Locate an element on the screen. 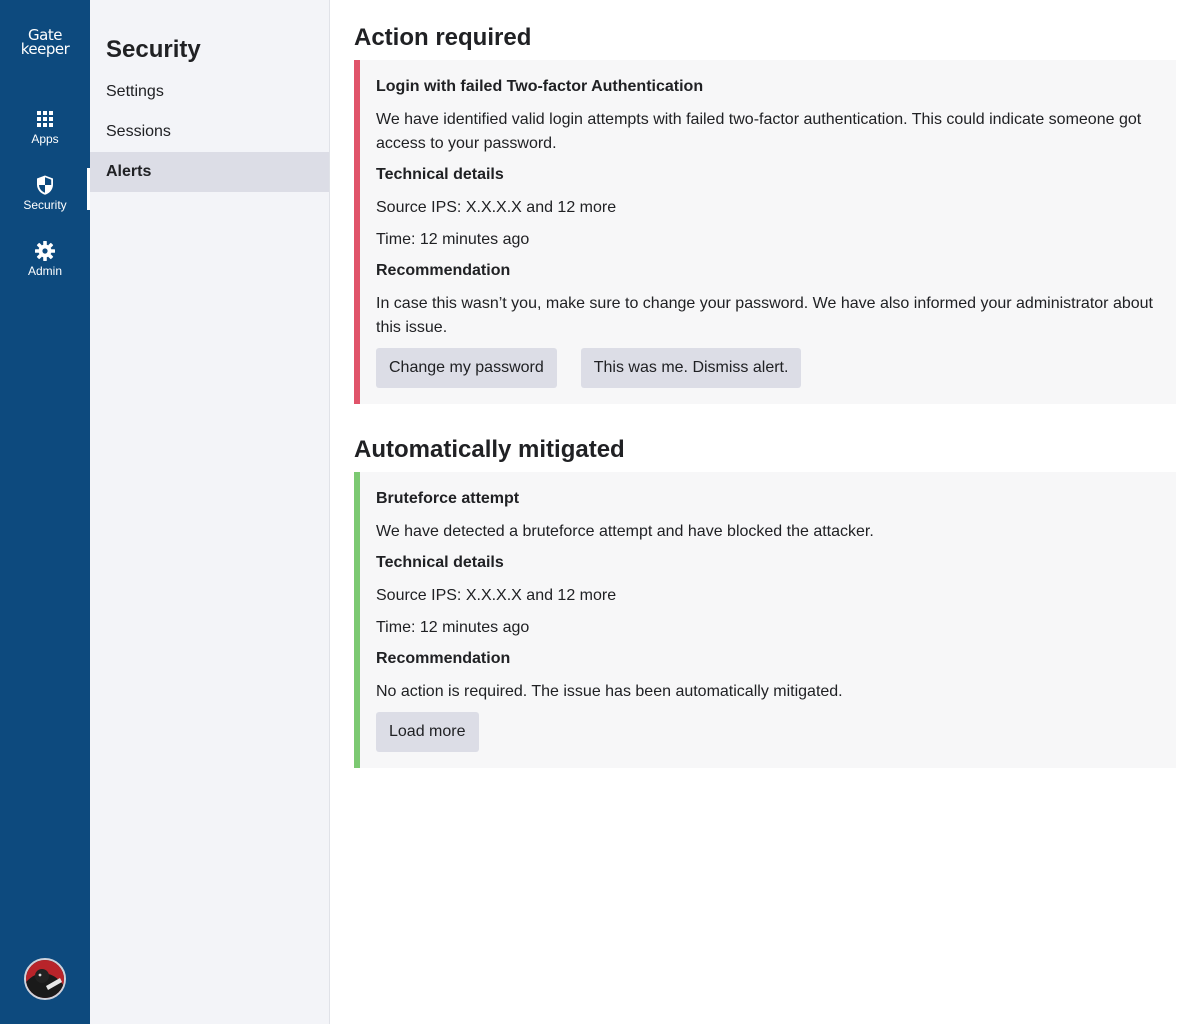  gatekeeper-logo: Gate keeper is located at coordinates (45, 43).